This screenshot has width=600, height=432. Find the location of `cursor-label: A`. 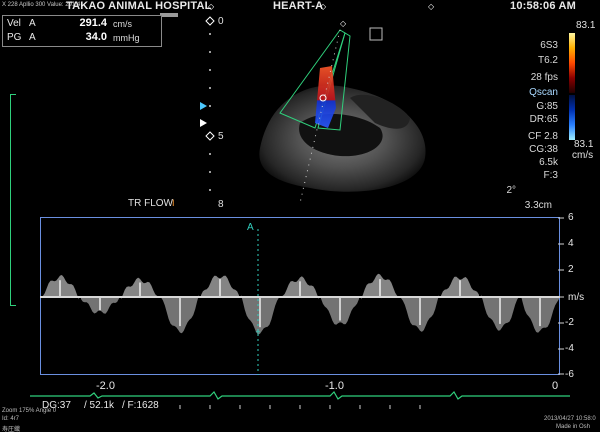

cursor-label: A is located at coordinates (250, 227).